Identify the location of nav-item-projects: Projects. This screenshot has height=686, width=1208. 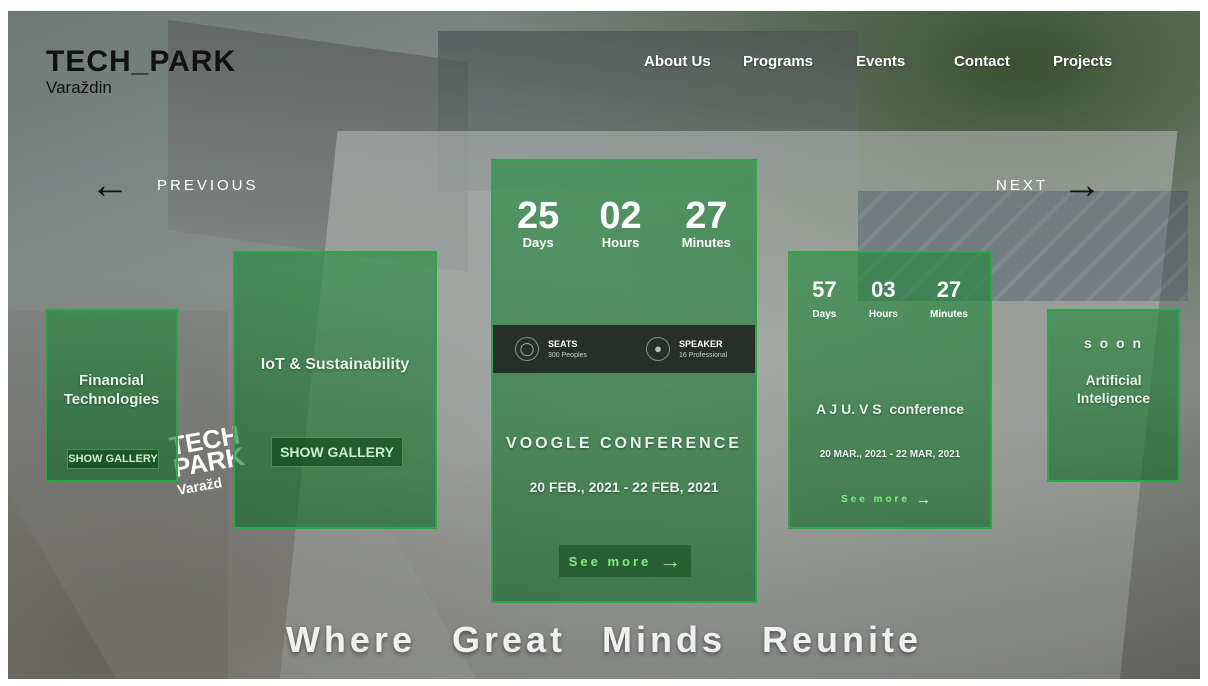
(1082, 61).